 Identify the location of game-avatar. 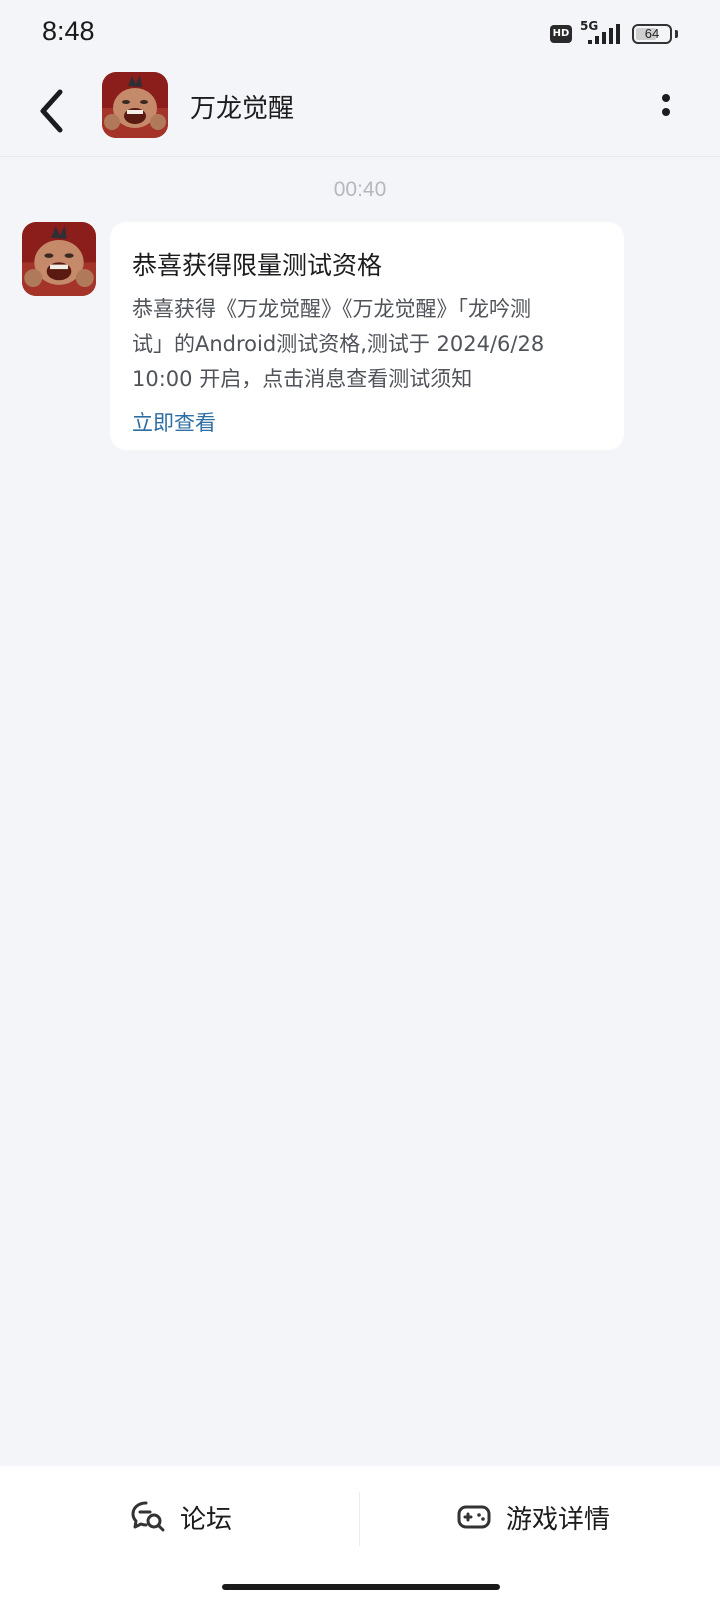
(135, 105).